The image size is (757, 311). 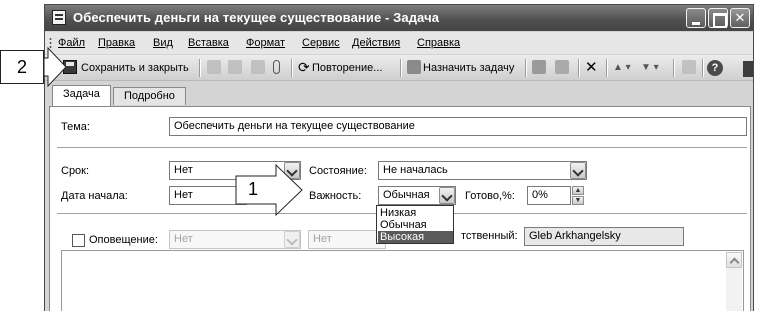 What do you see at coordinates (253, 189) in the screenshot?
I see `callout-1-label: 1` at bounding box center [253, 189].